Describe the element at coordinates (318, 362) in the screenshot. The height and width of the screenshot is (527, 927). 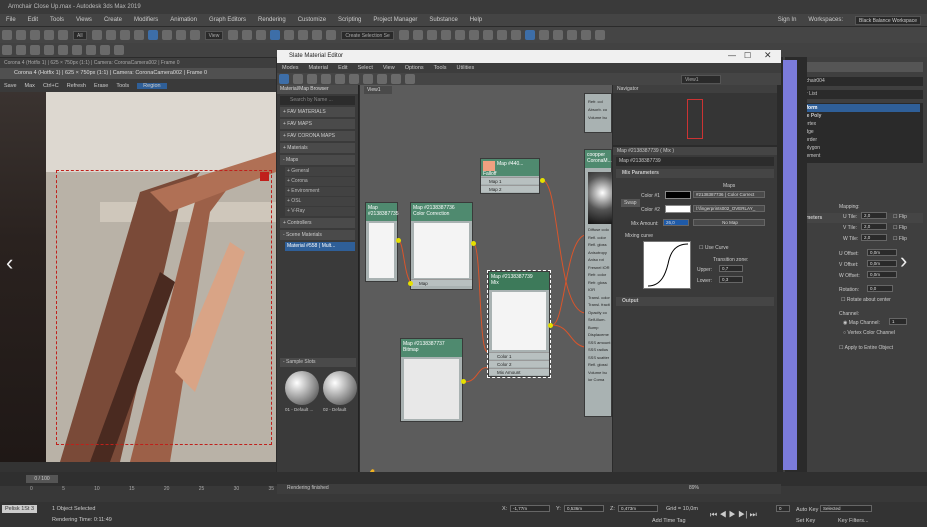
I see `cat-sample-slots: - Sample Slots` at that location.